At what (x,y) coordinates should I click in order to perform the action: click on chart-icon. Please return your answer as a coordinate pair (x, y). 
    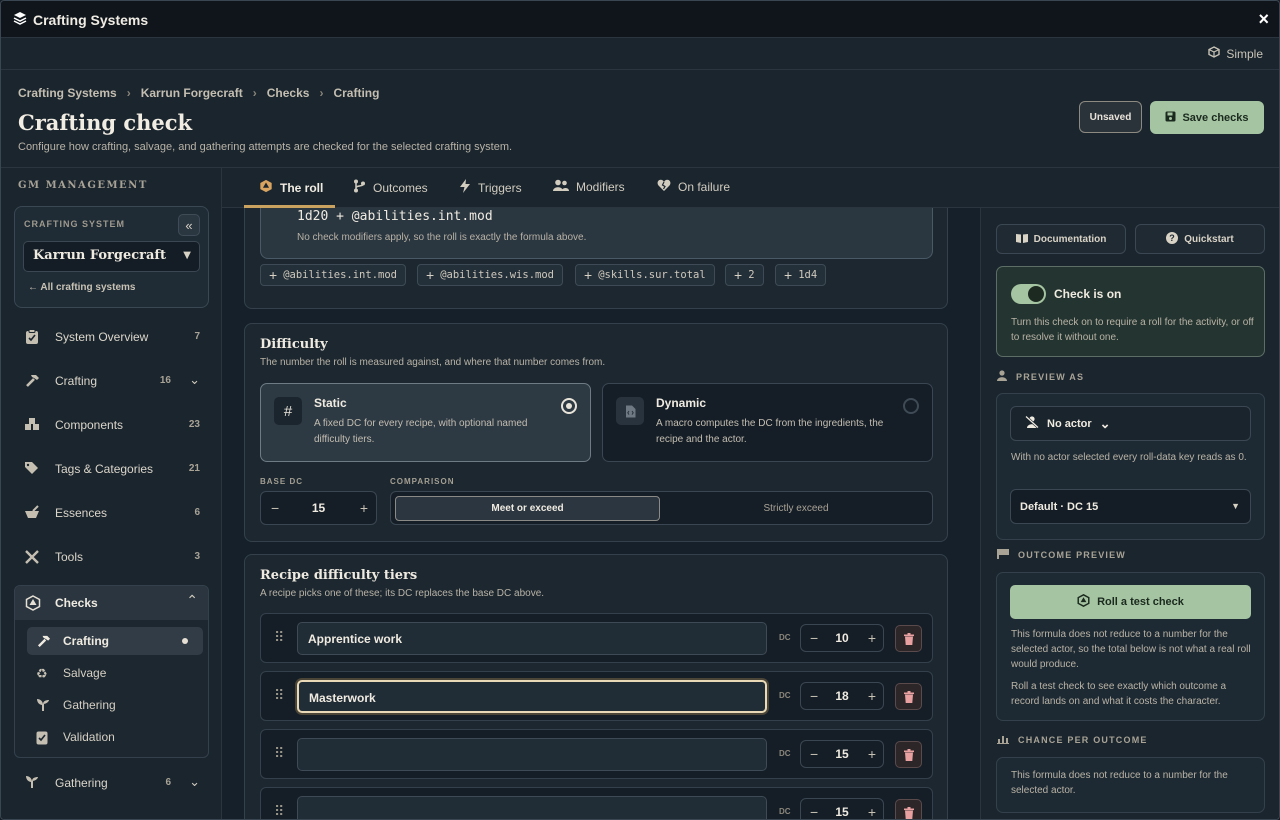
    Looking at the image, I should click on (1003, 740).